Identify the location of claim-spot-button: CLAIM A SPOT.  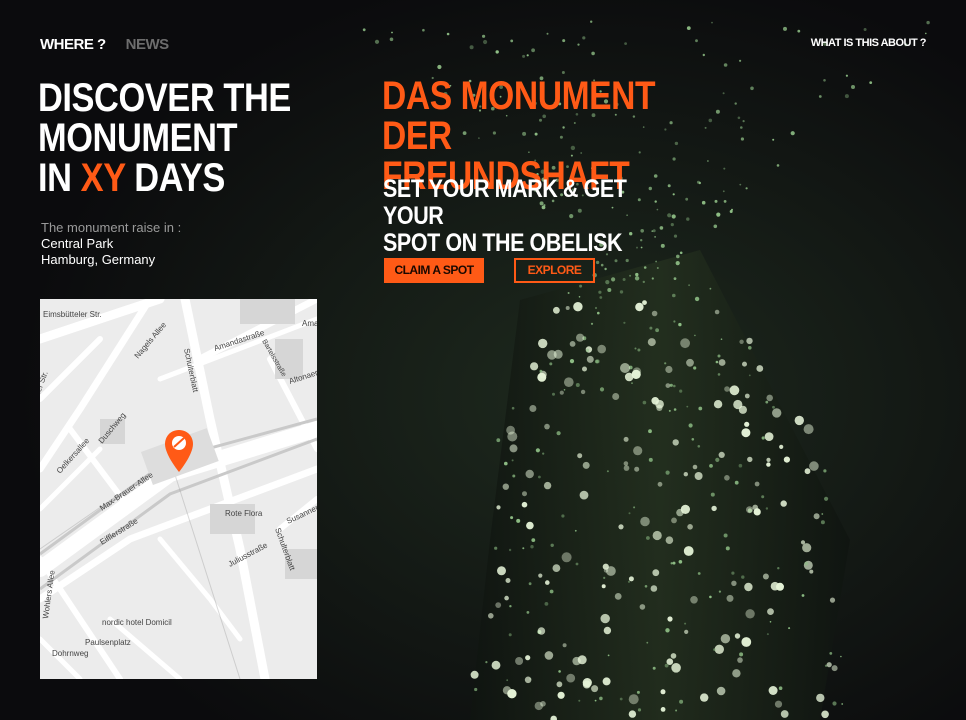
(434, 270).